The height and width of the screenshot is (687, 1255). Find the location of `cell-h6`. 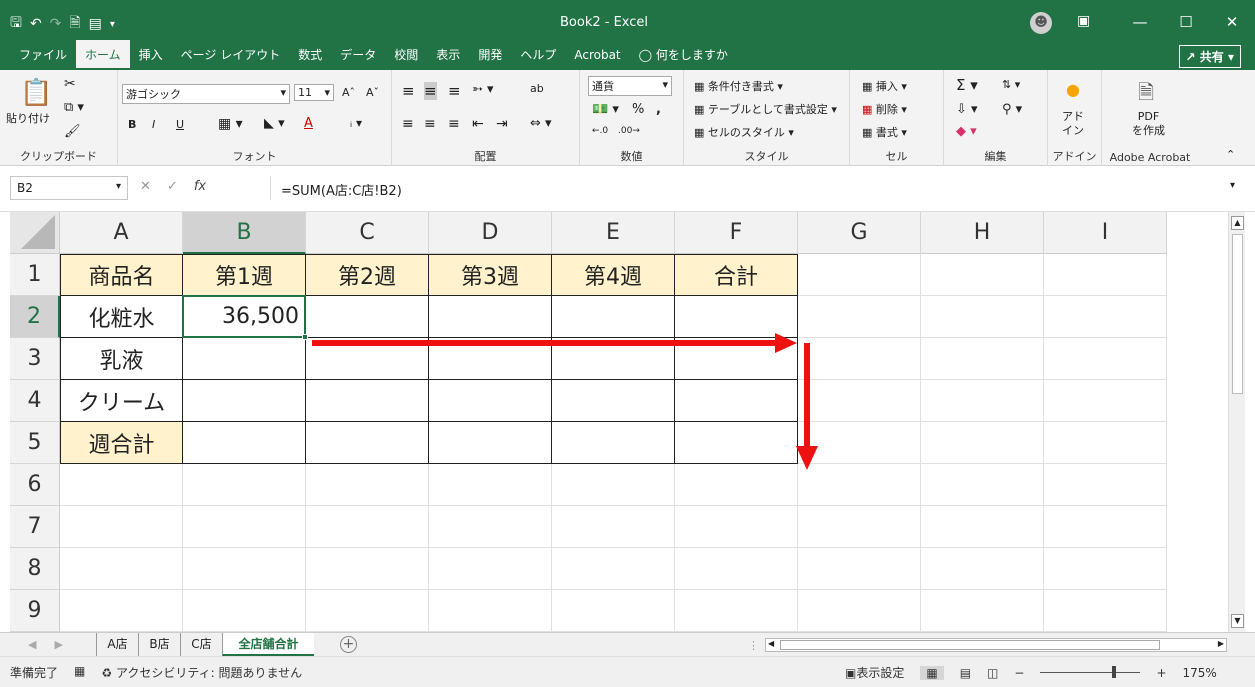

cell-h6 is located at coordinates (982, 485).